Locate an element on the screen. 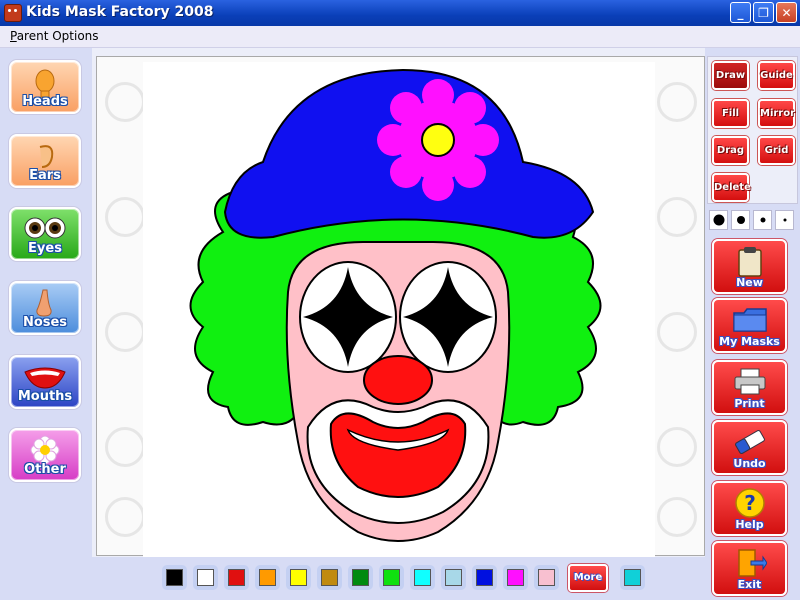 The image size is (800, 600). eraser-icon is located at coordinates (749, 442).